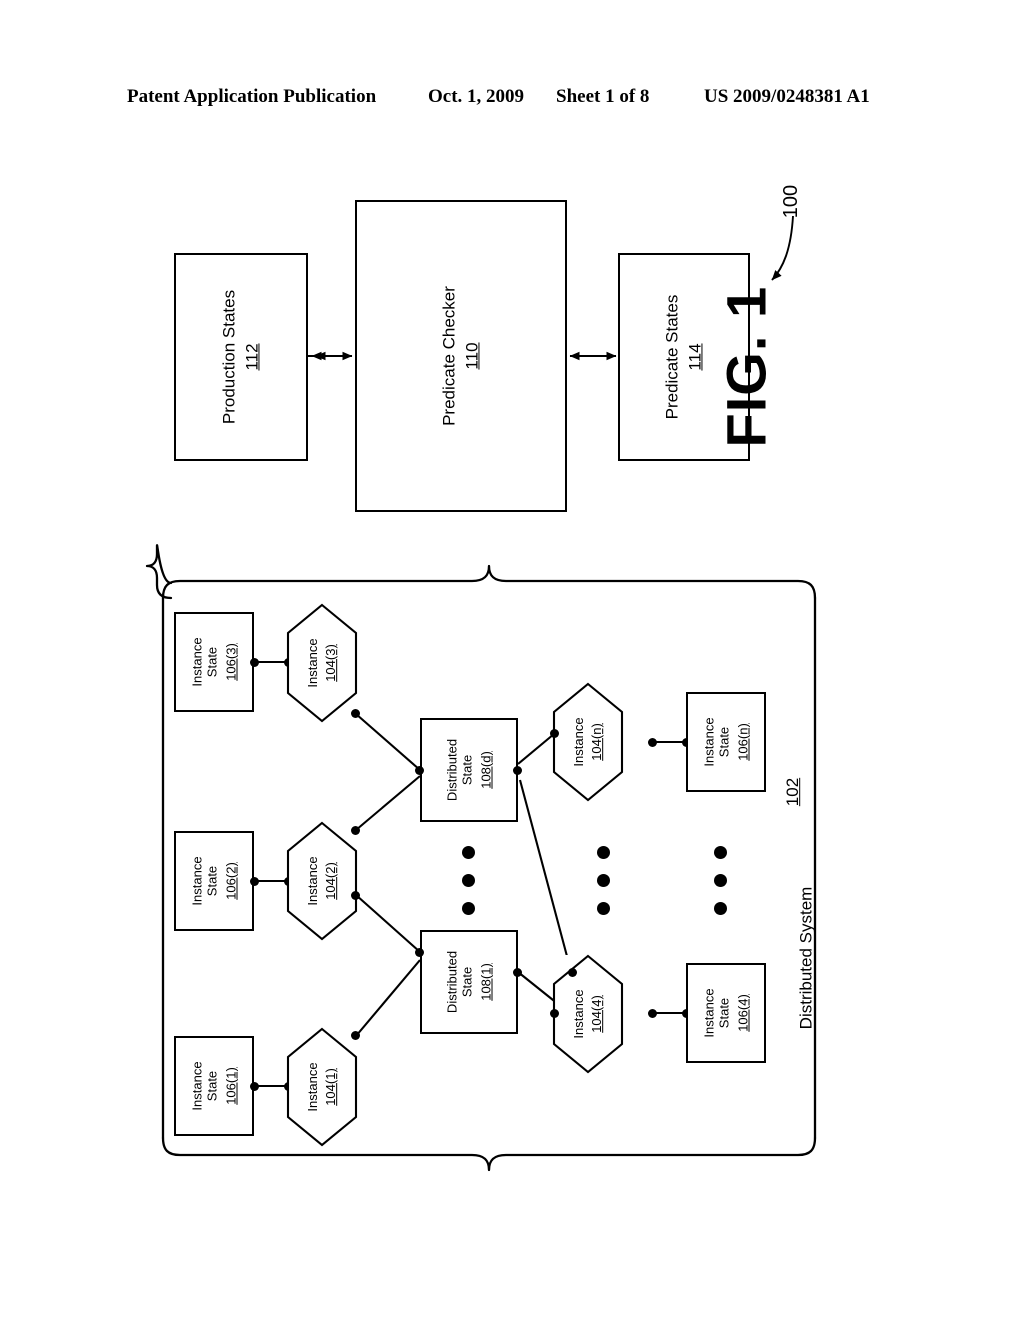 This screenshot has height=1320, width=1024. I want to click on instance-hexagon-104-1: Instance 104(1), so click(322, 1087).